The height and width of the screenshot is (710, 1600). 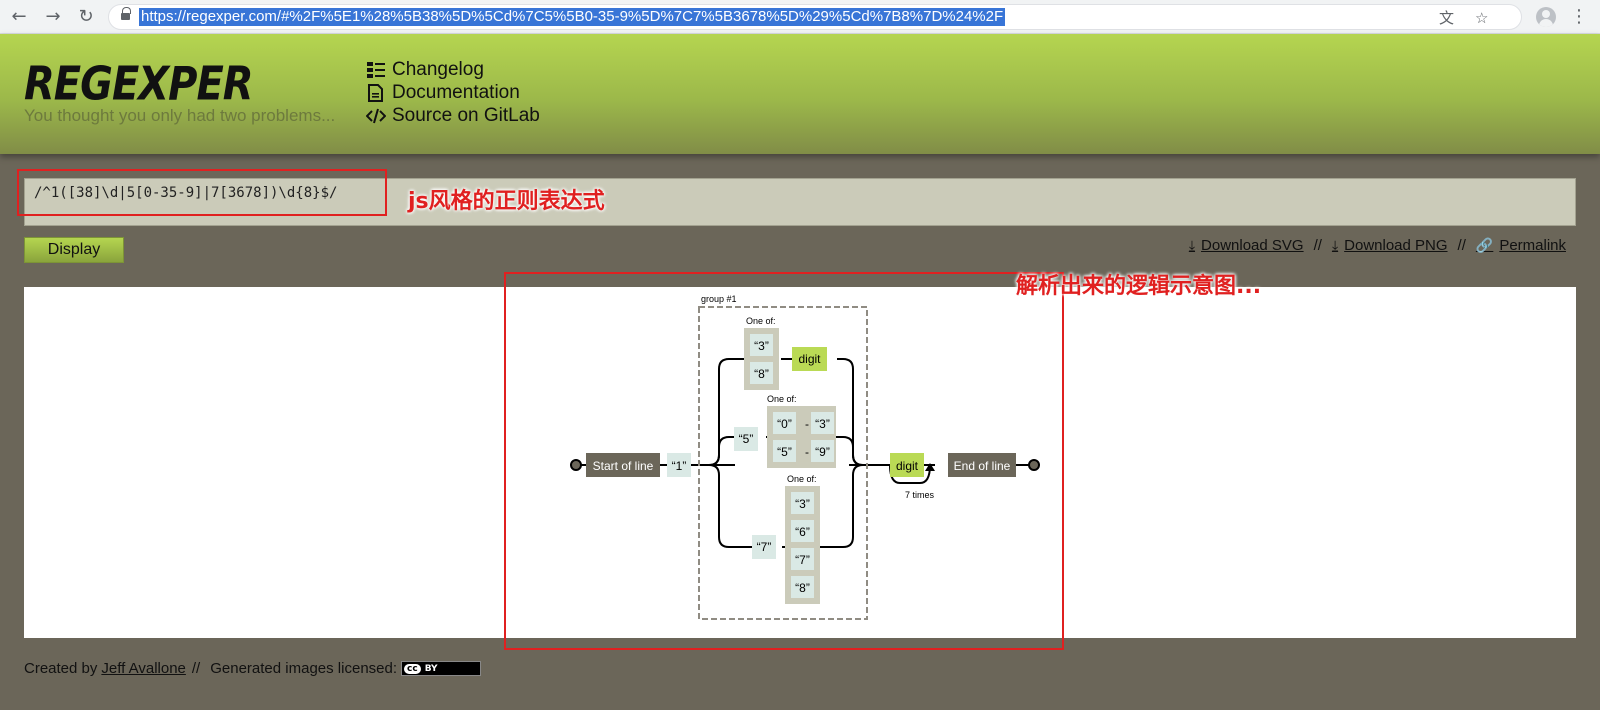 What do you see at coordinates (202, 192) in the screenshot?
I see `regex-highlight-box` at bounding box center [202, 192].